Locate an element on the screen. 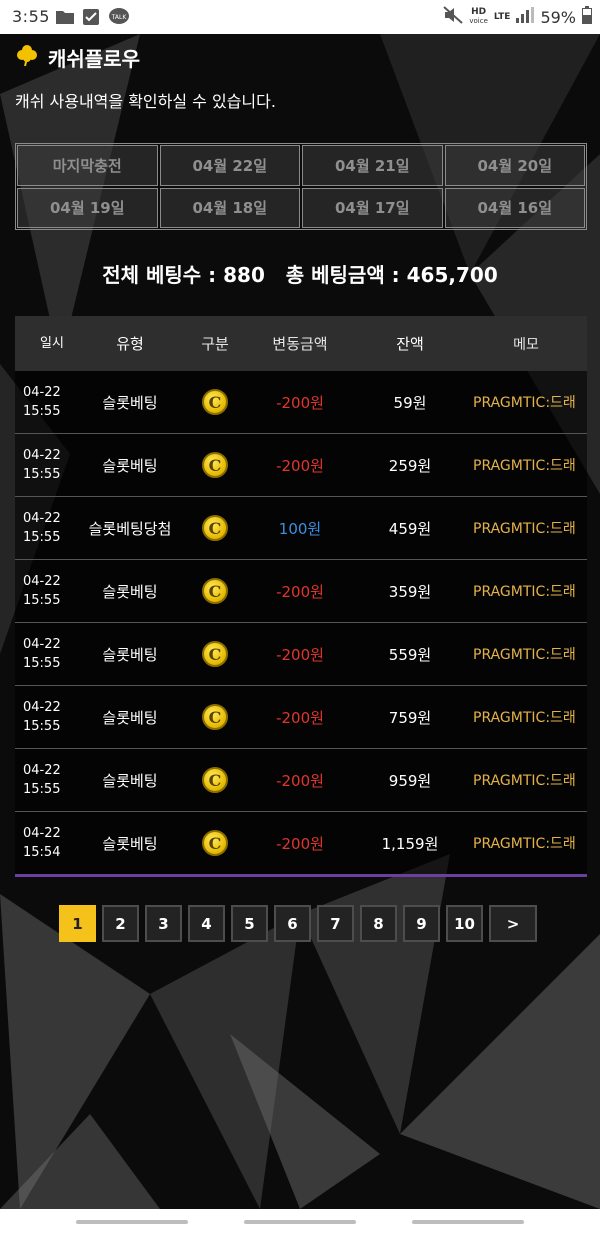 The image size is (600, 1233). date-tab: 04월 18일 is located at coordinates (229, 207).